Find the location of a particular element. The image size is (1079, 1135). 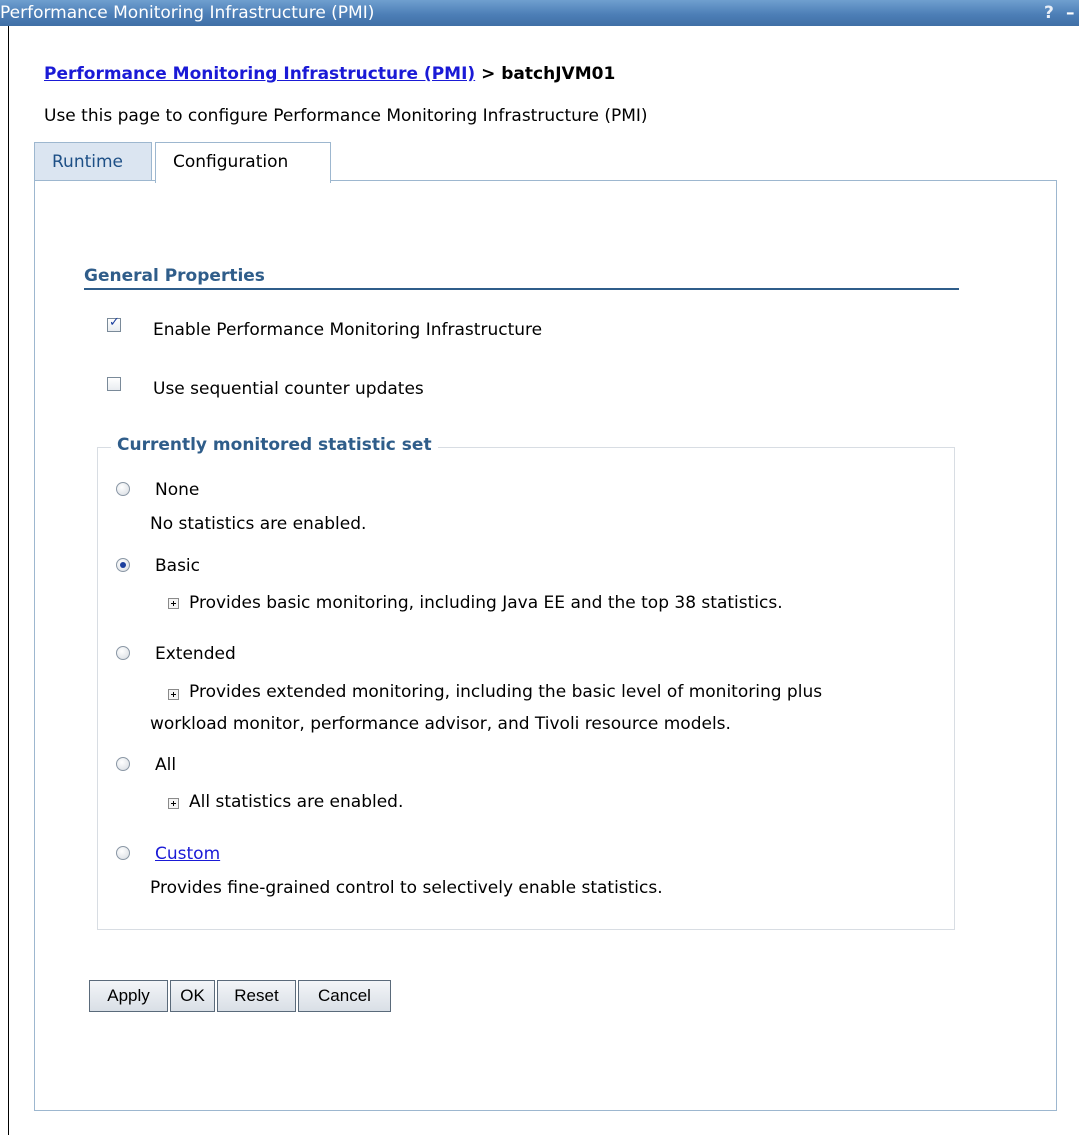

tab-runtime: Runtime is located at coordinates (93, 161).